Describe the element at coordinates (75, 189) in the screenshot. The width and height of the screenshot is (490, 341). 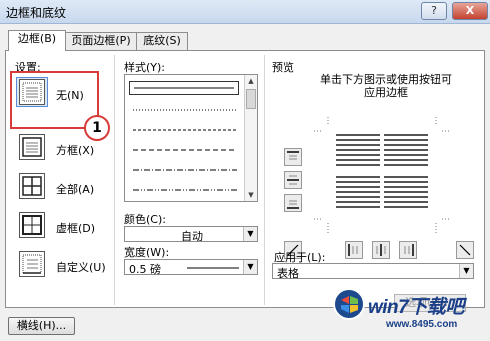
I see `setting-label-all: 全部(A)` at that location.